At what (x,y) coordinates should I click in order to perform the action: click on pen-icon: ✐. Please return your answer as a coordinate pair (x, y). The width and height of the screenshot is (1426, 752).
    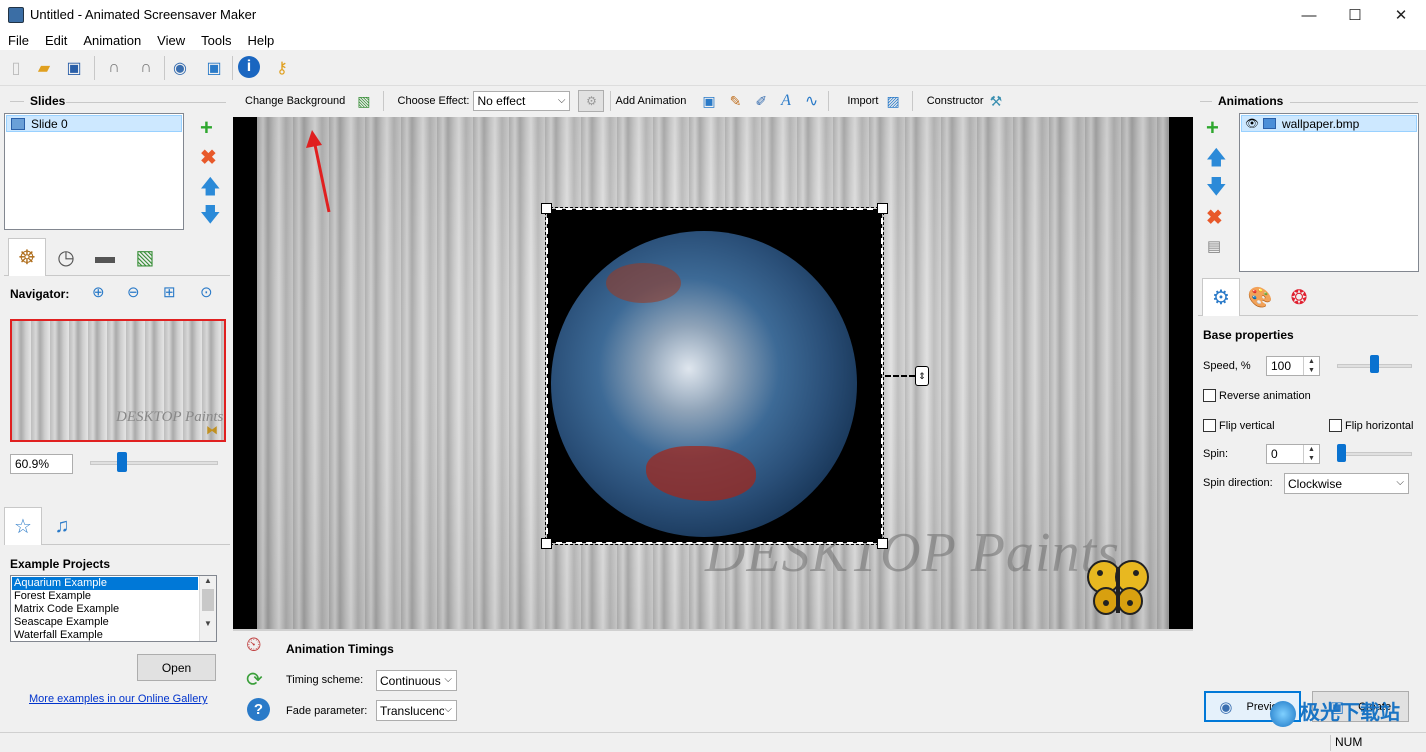
    Looking at the image, I should click on (761, 101).